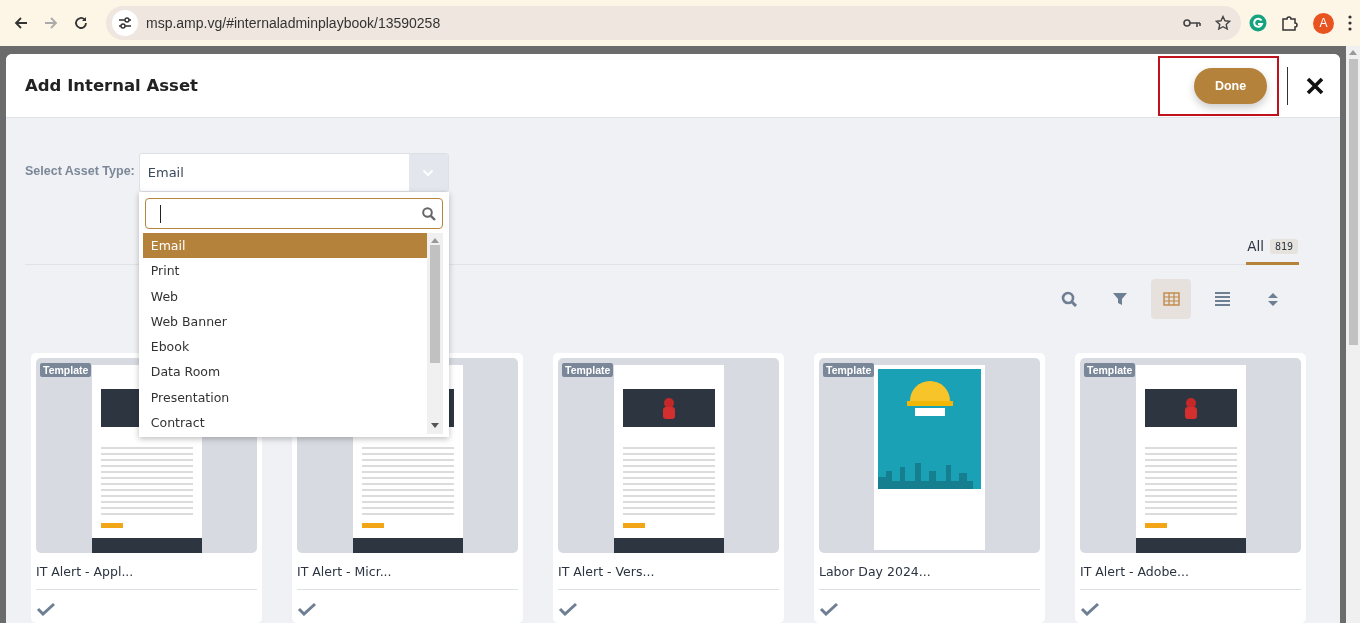 The image size is (1360, 623). What do you see at coordinates (1223, 23) in the screenshot?
I see `bookmark-star-icon` at bounding box center [1223, 23].